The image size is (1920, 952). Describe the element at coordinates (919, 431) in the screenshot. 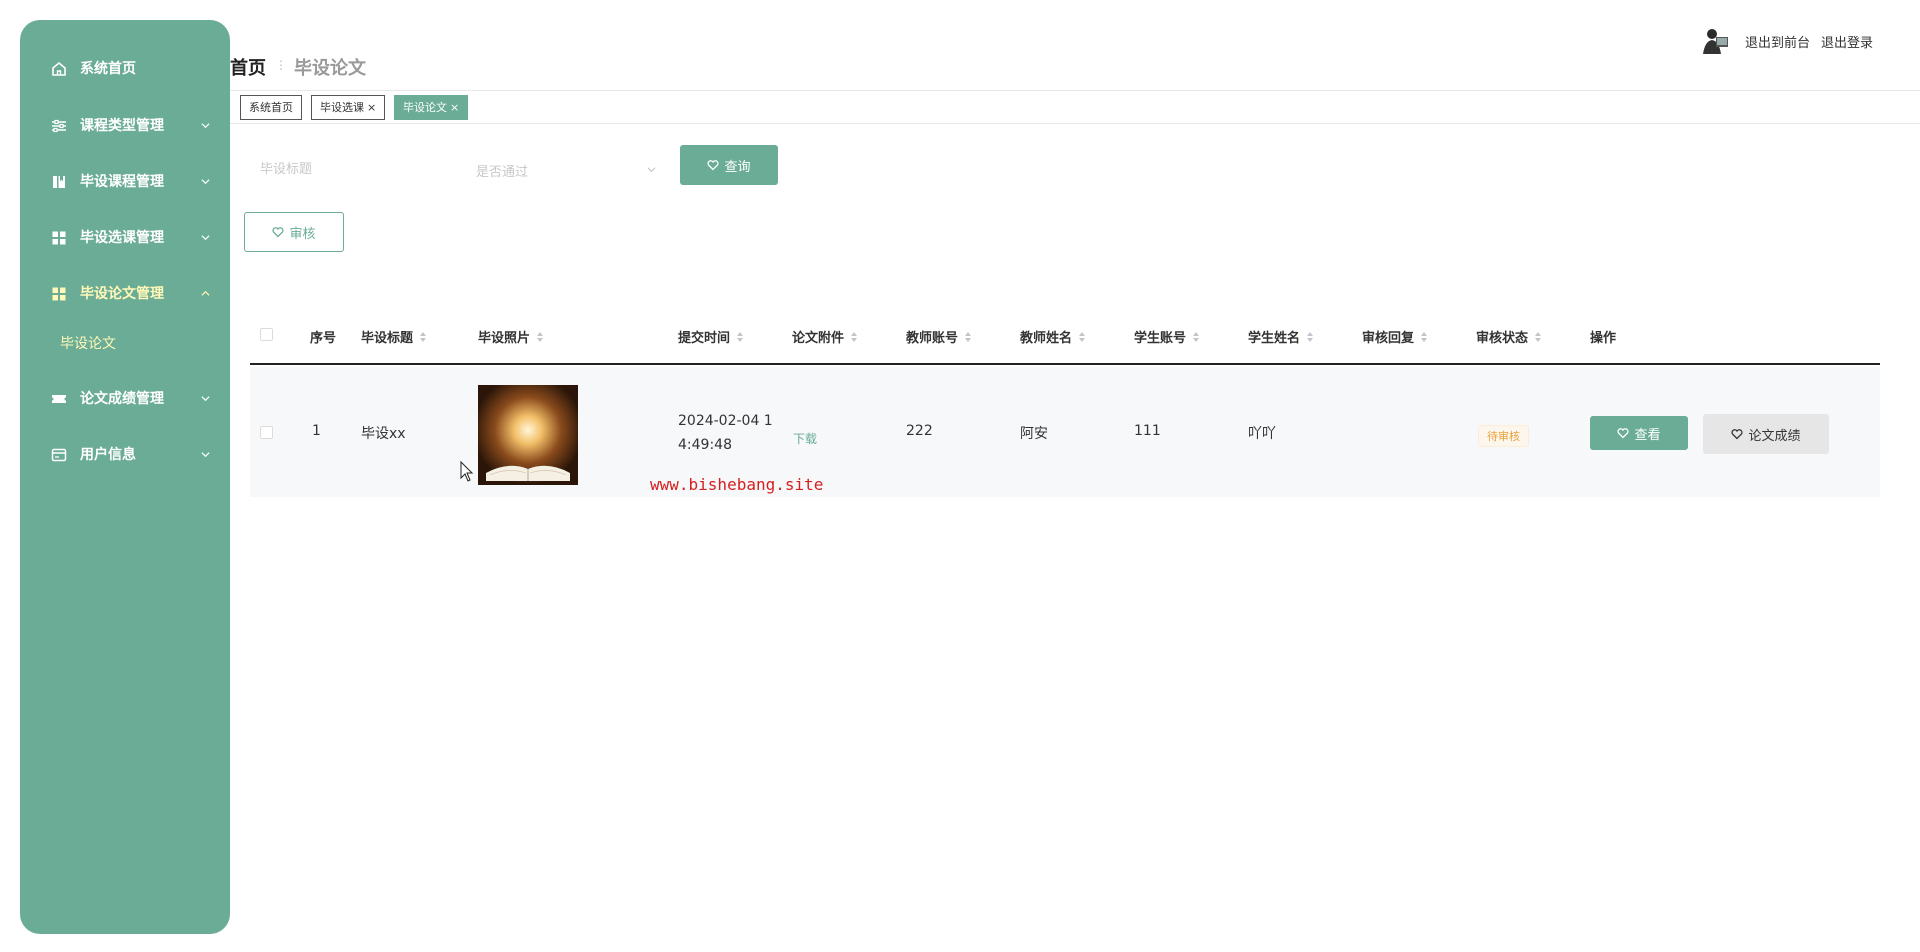

I see `cell-teacher-account: 222` at that location.